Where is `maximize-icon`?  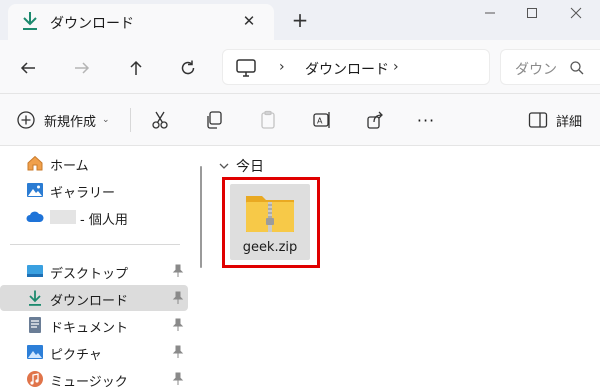
maximize-icon is located at coordinates (532, 13).